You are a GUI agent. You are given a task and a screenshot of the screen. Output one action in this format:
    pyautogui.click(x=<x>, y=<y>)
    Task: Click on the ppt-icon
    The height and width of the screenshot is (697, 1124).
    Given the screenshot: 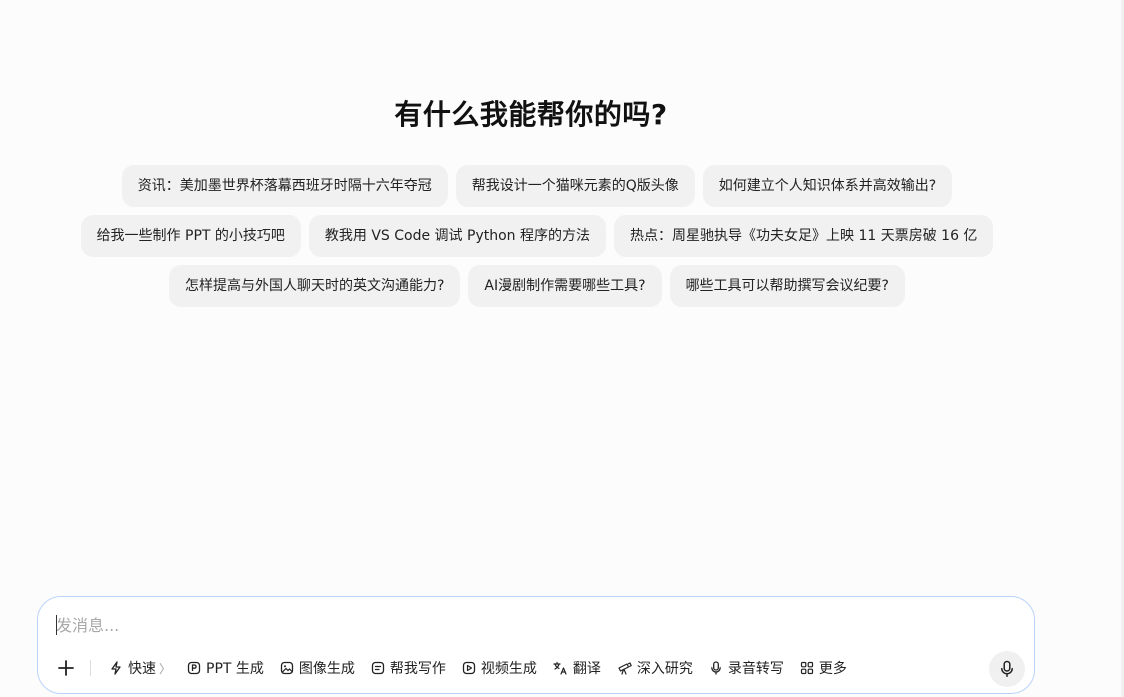 What is the action you would take?
    pyautogui.click(x=194, y=668)
    